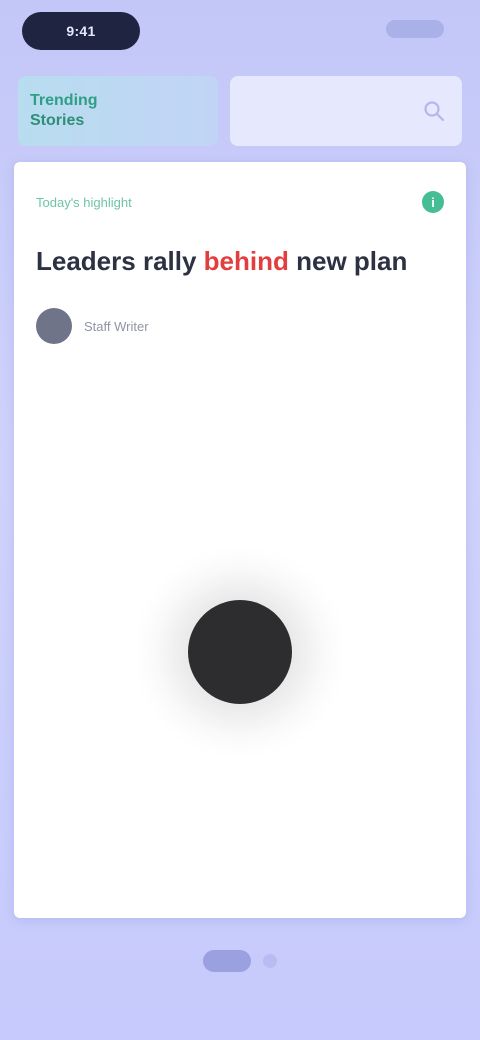 The width and height of the screenshot is (480, 1040). I want to click on header: Trending Stories, so click(240, 111).